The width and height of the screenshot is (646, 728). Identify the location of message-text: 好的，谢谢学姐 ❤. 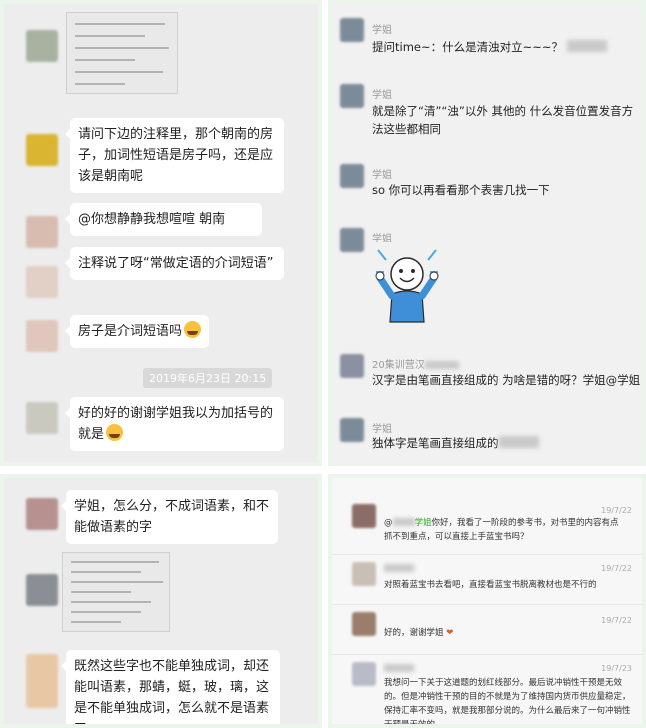
(504, 633).